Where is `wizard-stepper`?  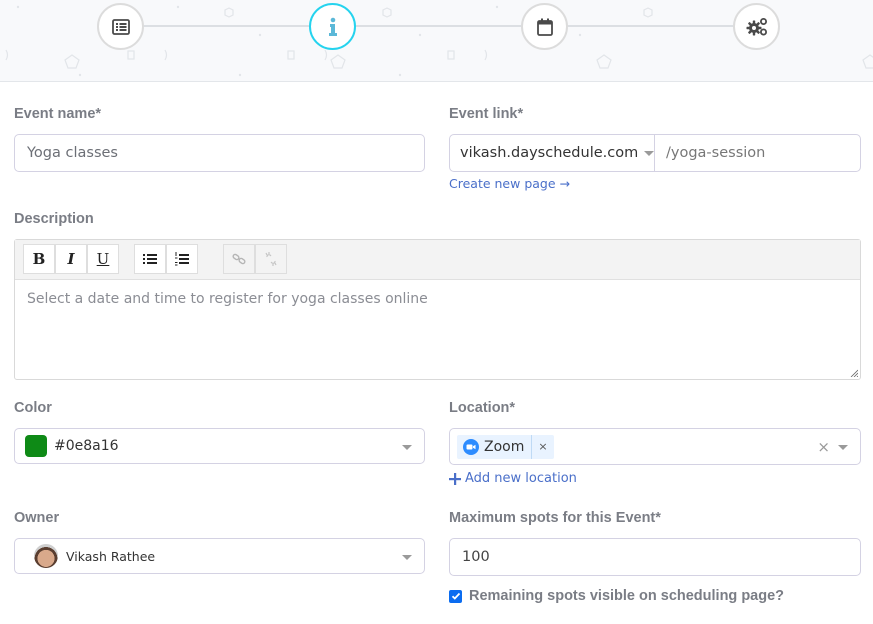
wizard-stepper is located at coordinates (436, 41).